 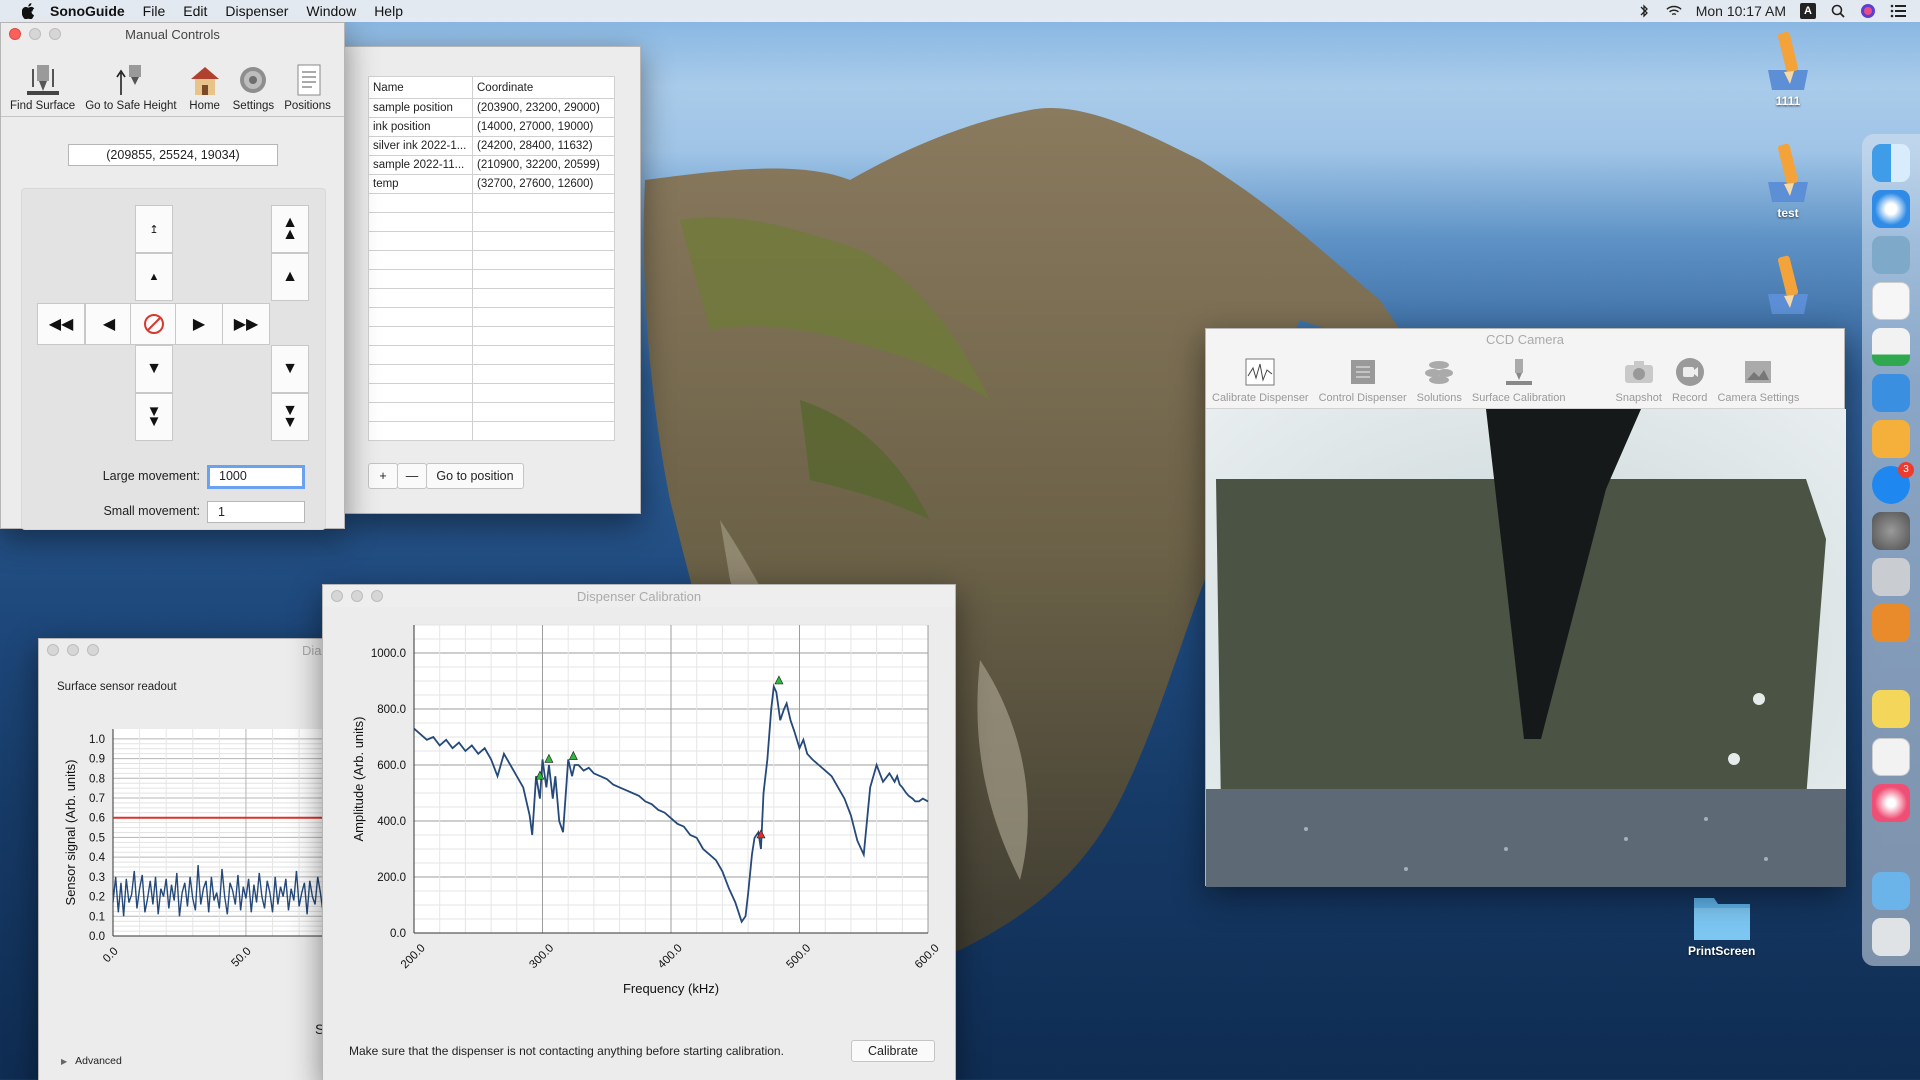 What do you see at coordinates (475, 476) in the screenshot?
I see `go-to-position-button: Go to position` at bounding box center [475, 476].